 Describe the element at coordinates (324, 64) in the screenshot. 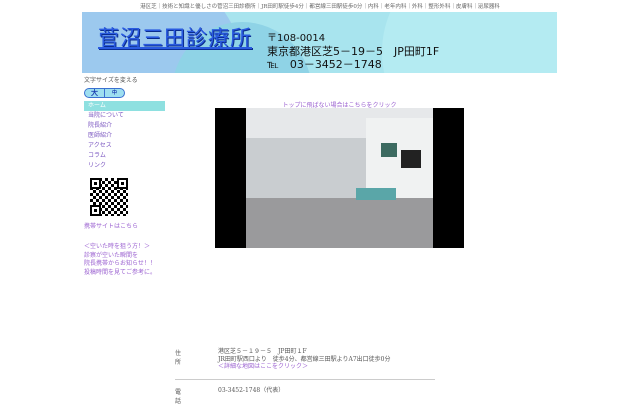

I see `telephone: ℡ 03－3452－1748` at that location.